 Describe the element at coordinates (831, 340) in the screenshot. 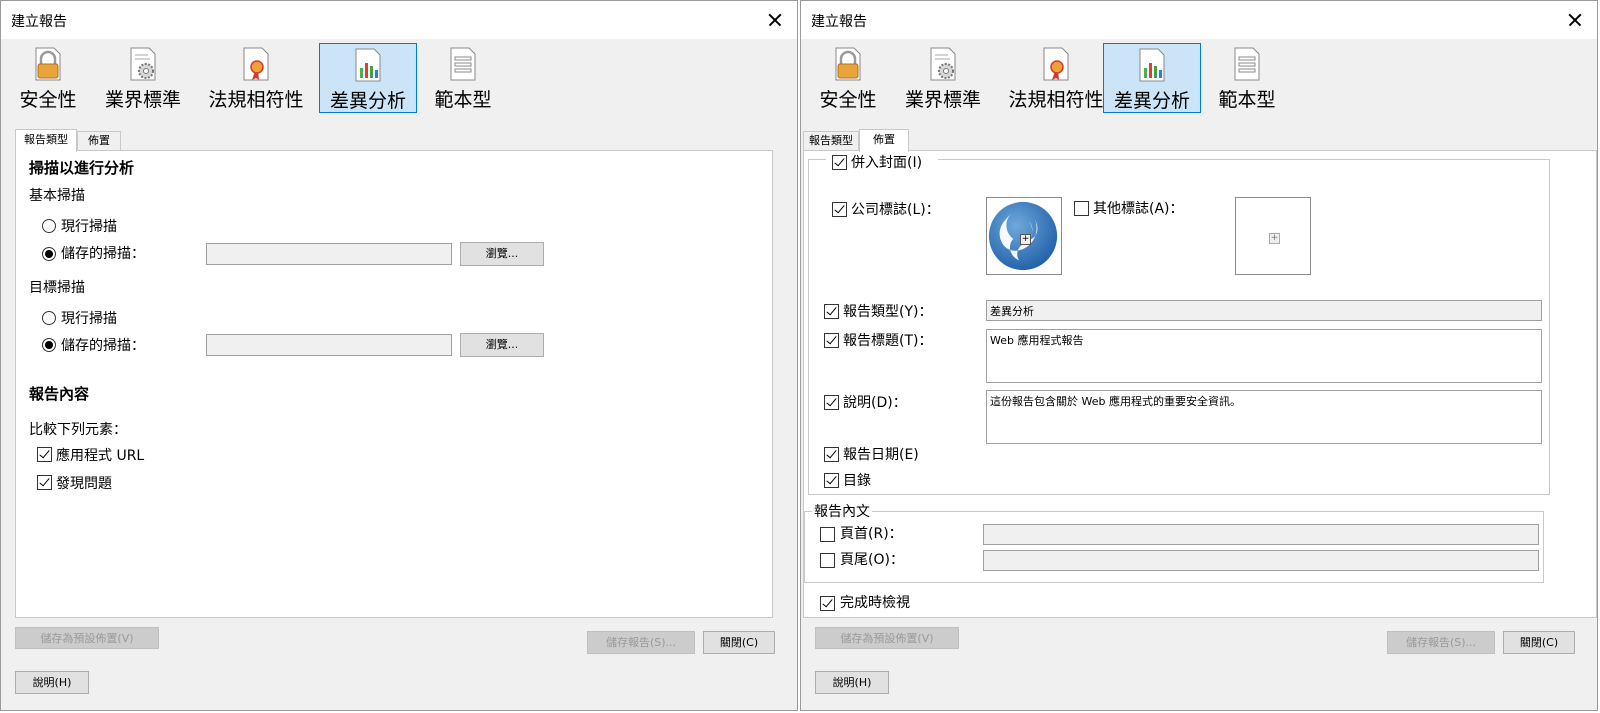

I see `report-title-checkbox` at that location.